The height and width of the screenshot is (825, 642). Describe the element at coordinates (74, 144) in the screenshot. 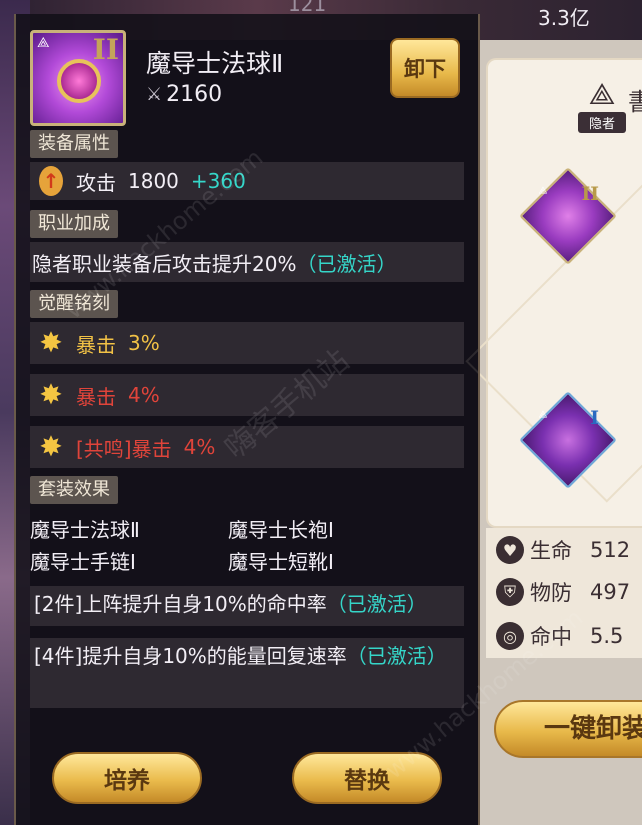

I see `section-equip-attr: 装备属性` at that location.